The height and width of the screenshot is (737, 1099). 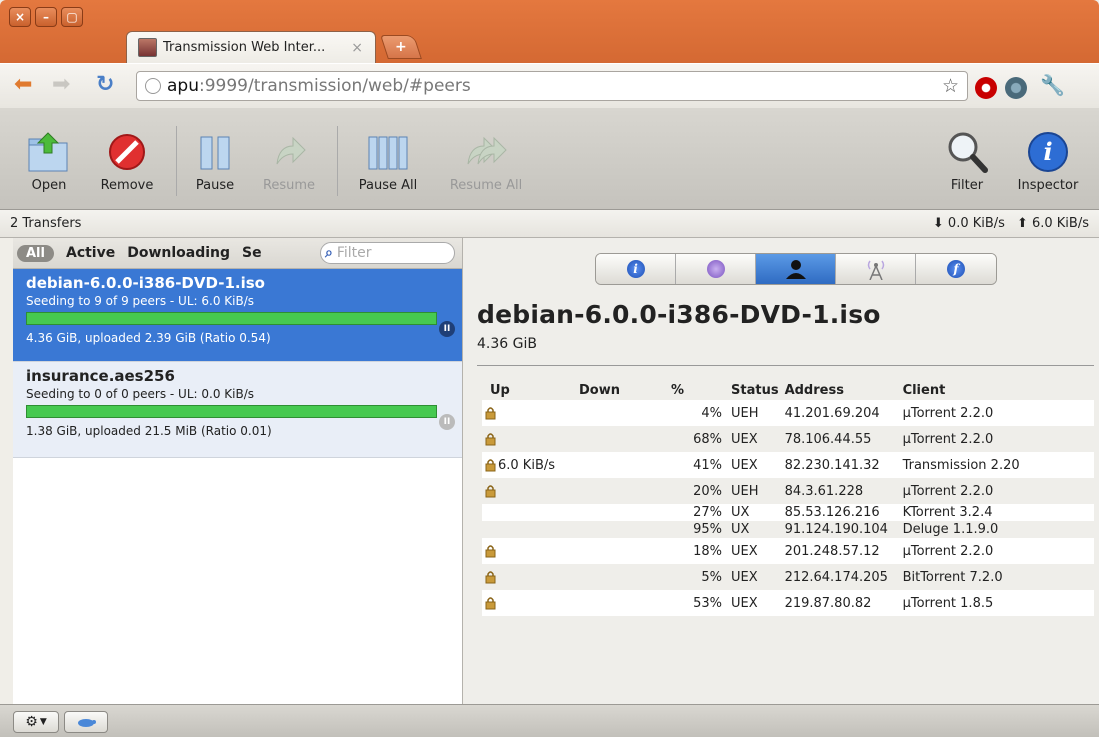 I want to click on speed-limit-button, so click(x=86, y=722).